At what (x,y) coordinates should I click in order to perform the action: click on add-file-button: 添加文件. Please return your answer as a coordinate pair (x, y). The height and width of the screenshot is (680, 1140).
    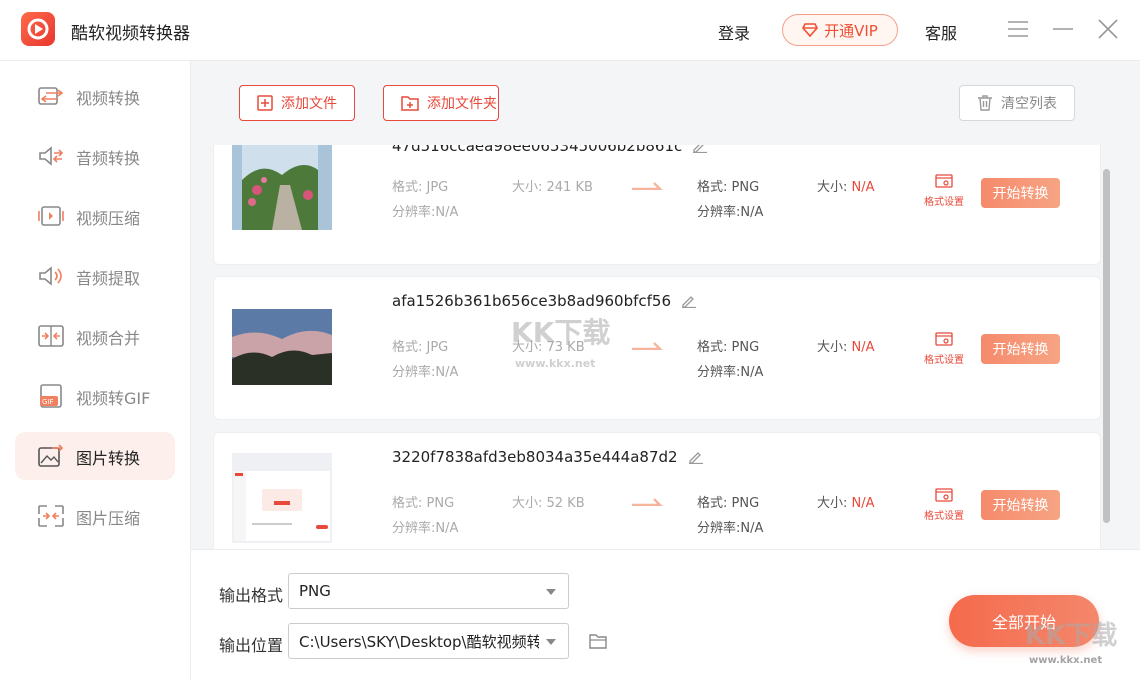
    Looking at the image, I should click on (297, 103).